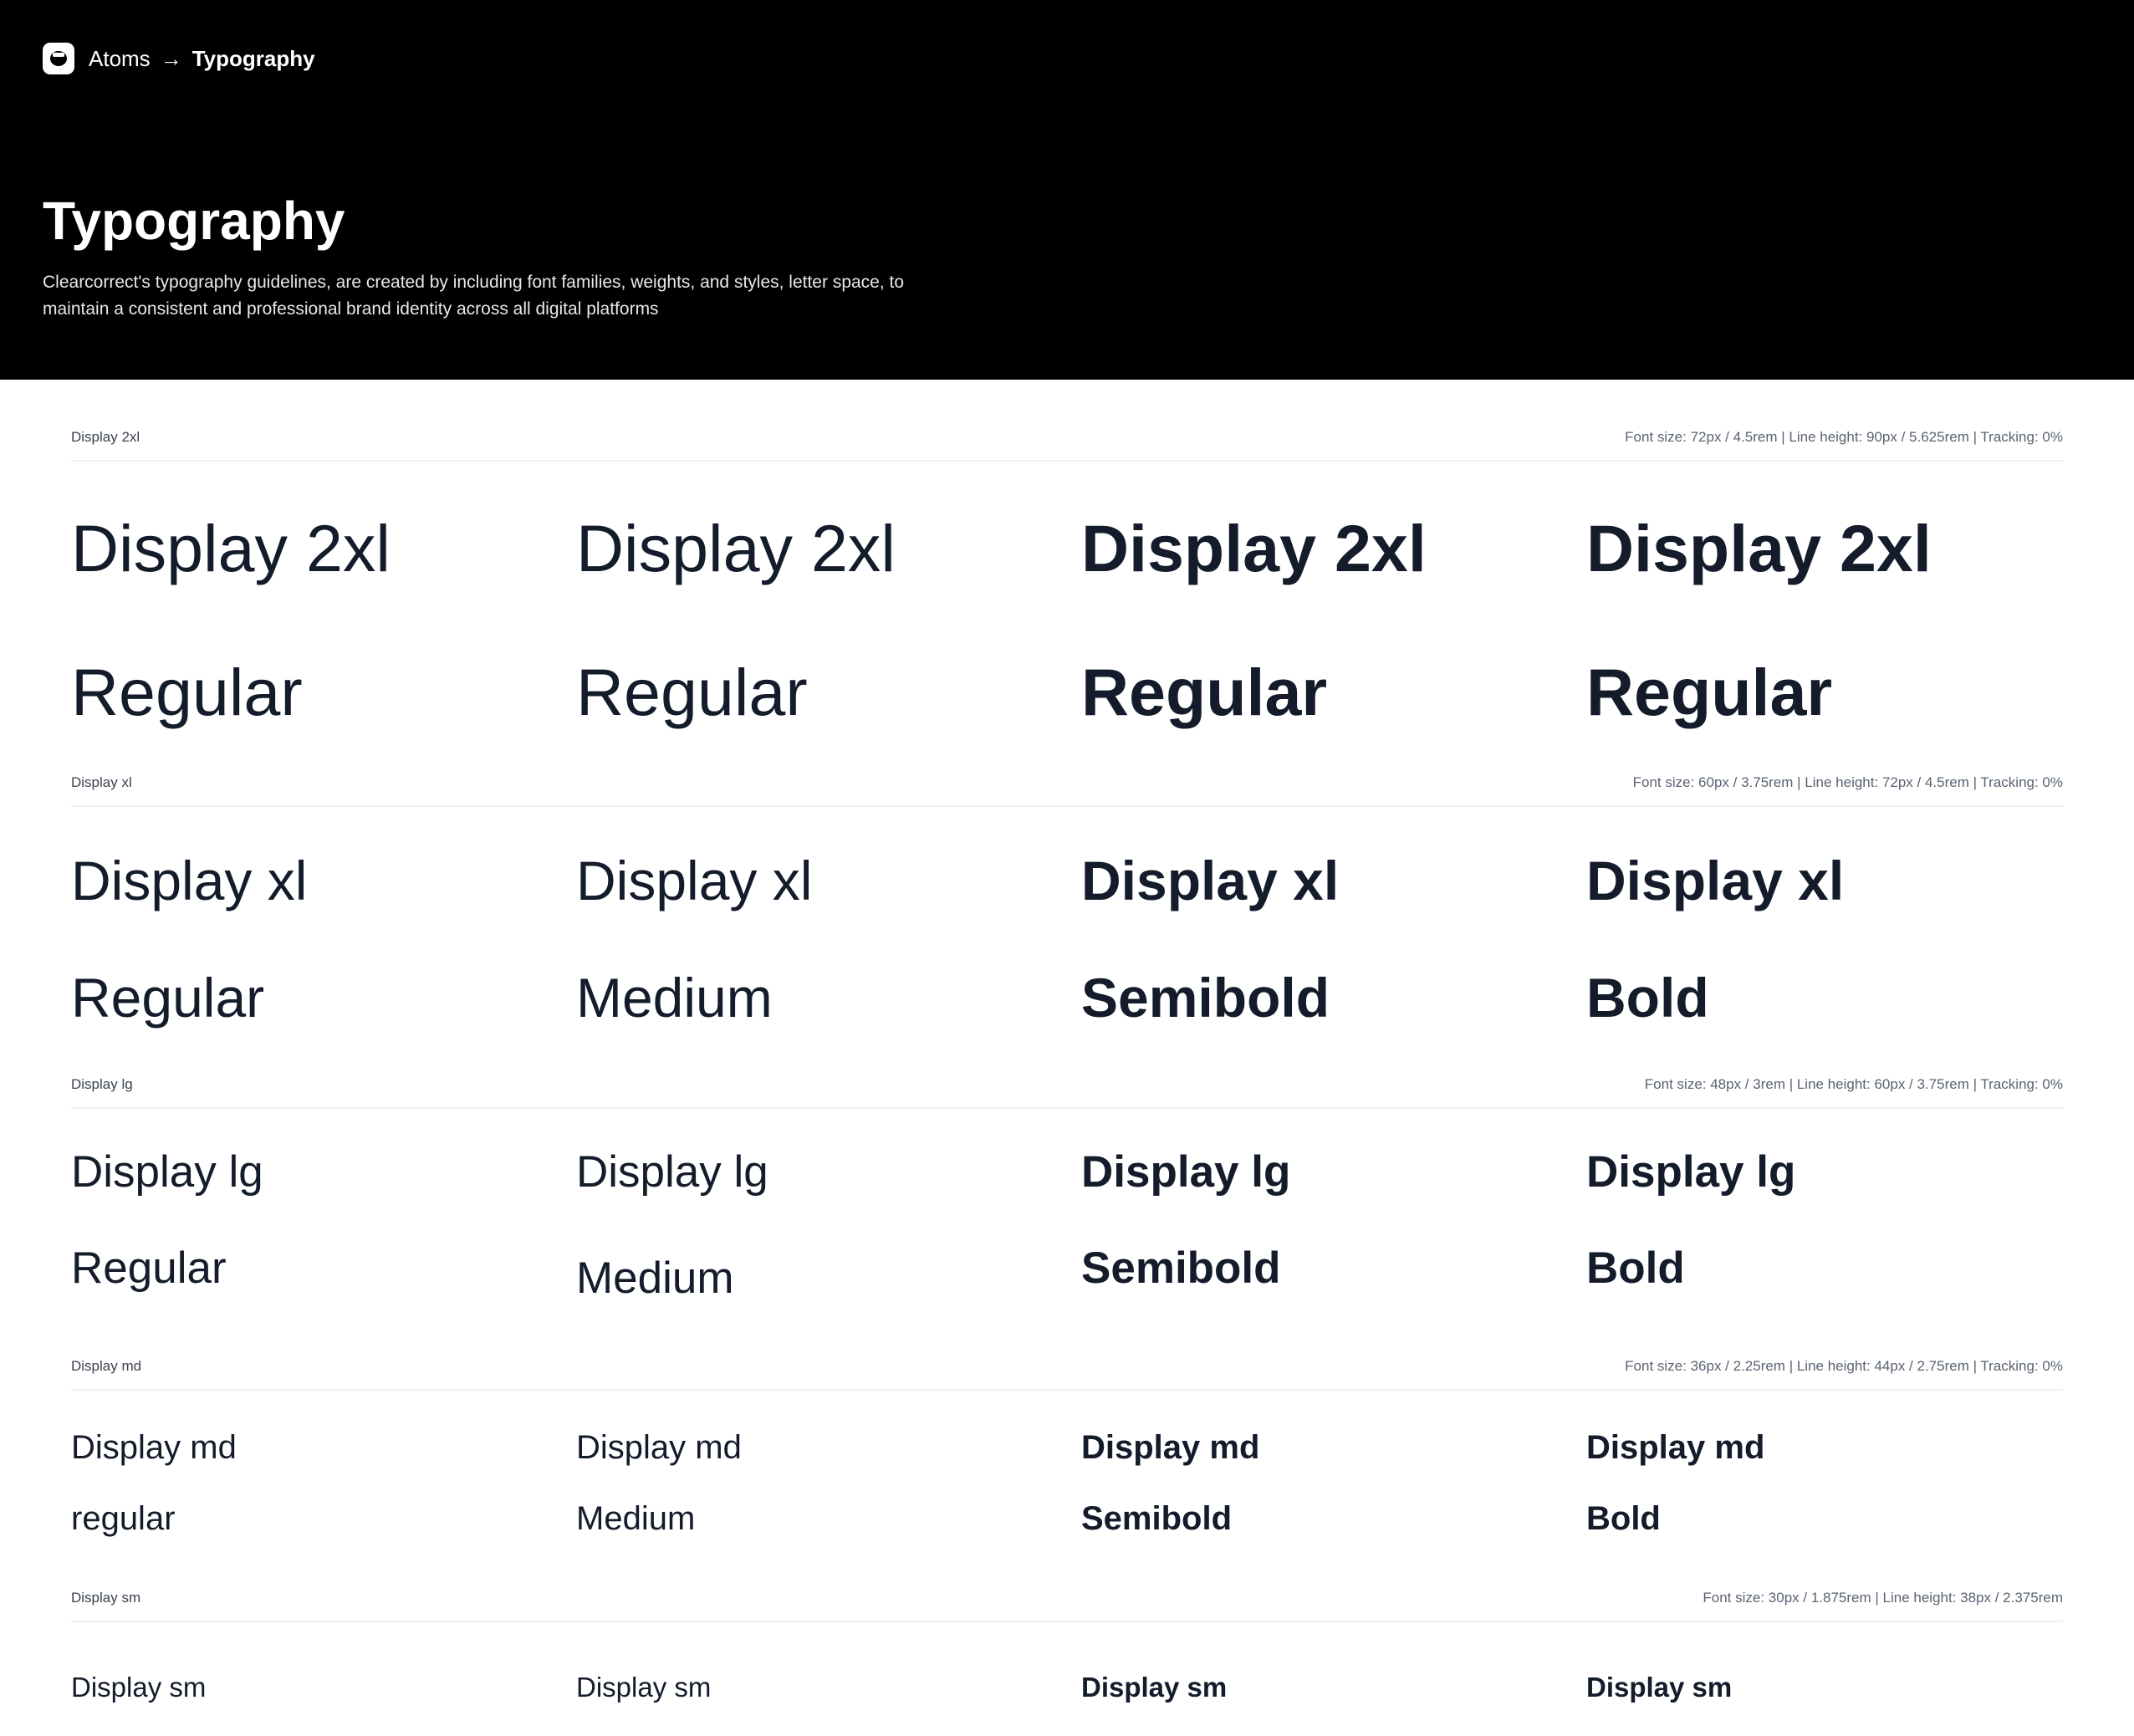  I want to click on sample-regular: Display 2xl, so click(231, 548).